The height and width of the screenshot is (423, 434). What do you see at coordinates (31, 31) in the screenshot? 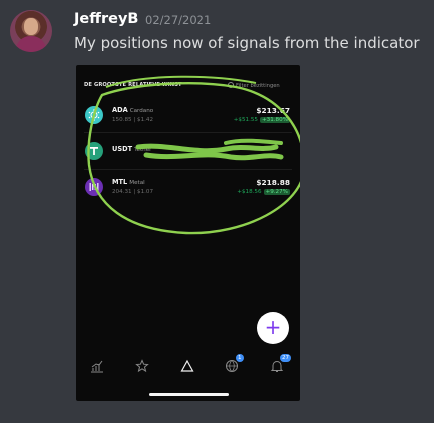
I see `avatar` at bounding box center [31, 31].